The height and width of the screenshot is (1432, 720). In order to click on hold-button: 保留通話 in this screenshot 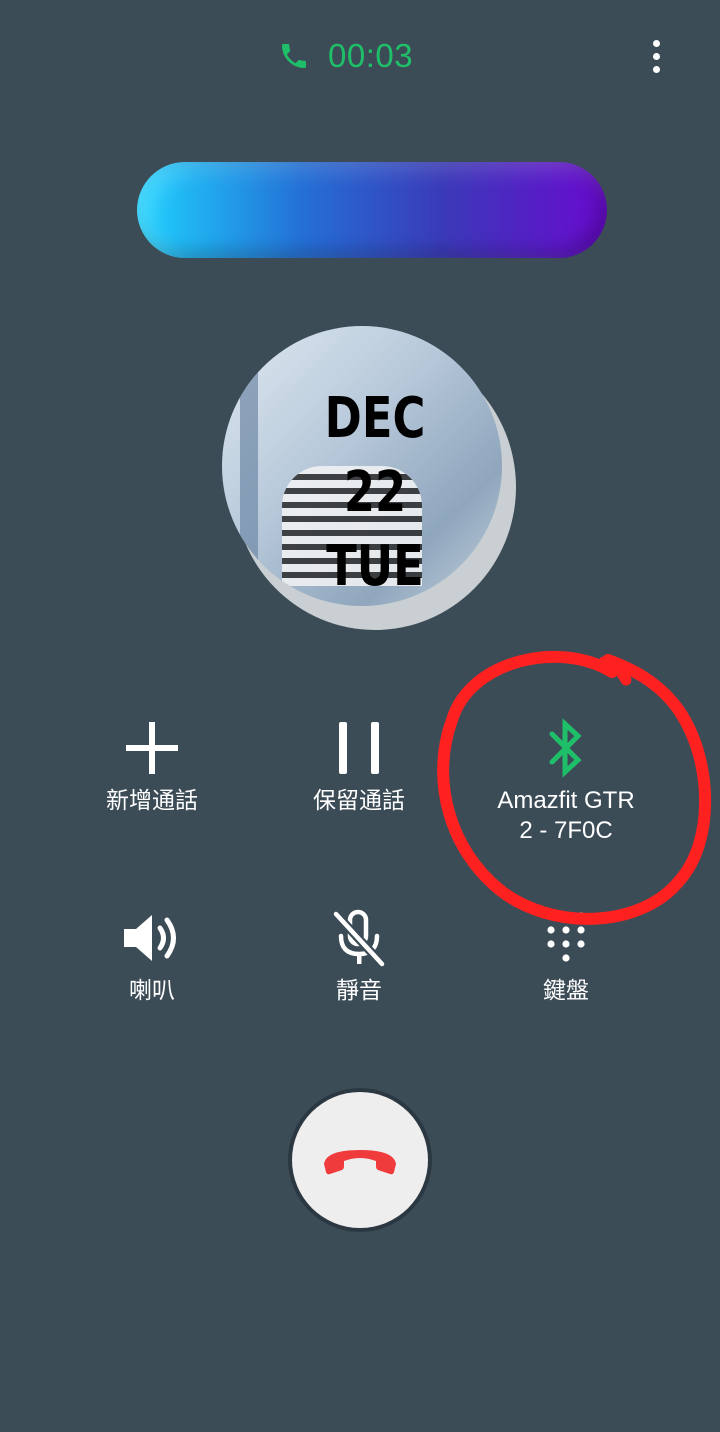, I will do `click(359, 767)`.